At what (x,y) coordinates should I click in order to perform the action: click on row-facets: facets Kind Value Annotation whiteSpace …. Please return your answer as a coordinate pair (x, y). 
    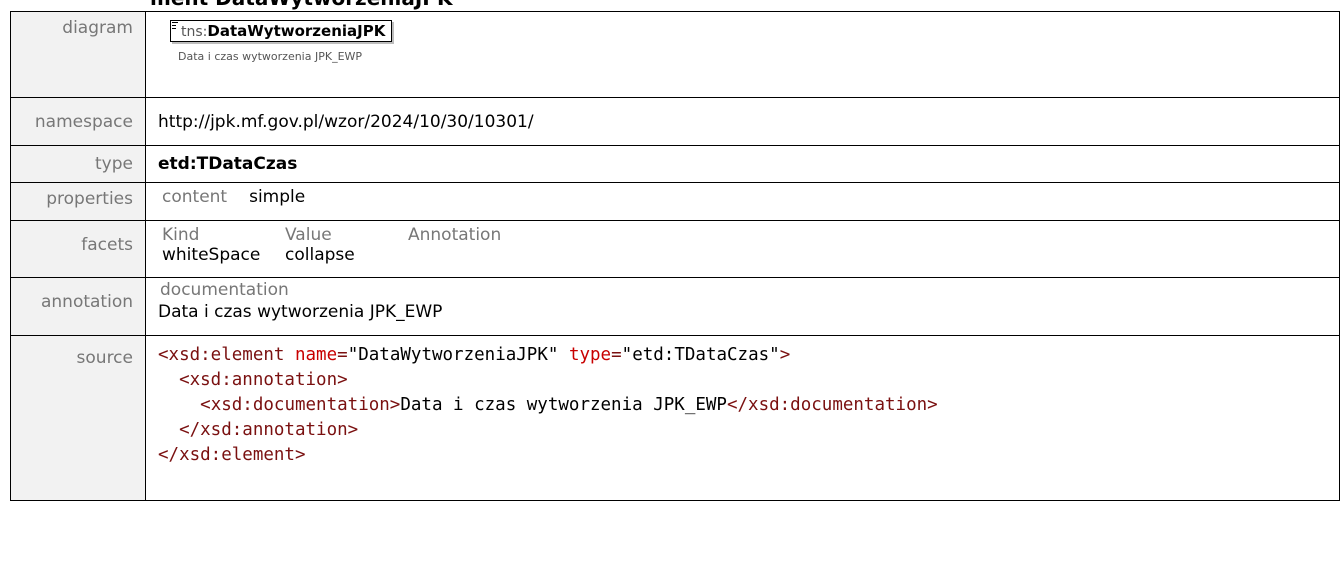
    Looking at the image, I should click on (675, 249).